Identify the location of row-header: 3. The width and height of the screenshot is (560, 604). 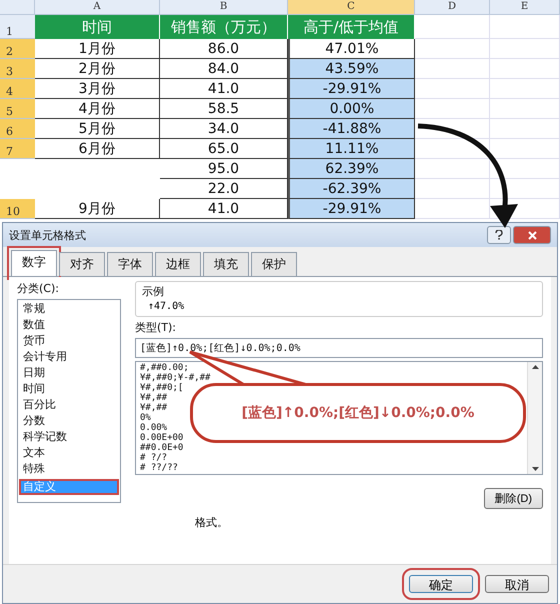
(17, 69).